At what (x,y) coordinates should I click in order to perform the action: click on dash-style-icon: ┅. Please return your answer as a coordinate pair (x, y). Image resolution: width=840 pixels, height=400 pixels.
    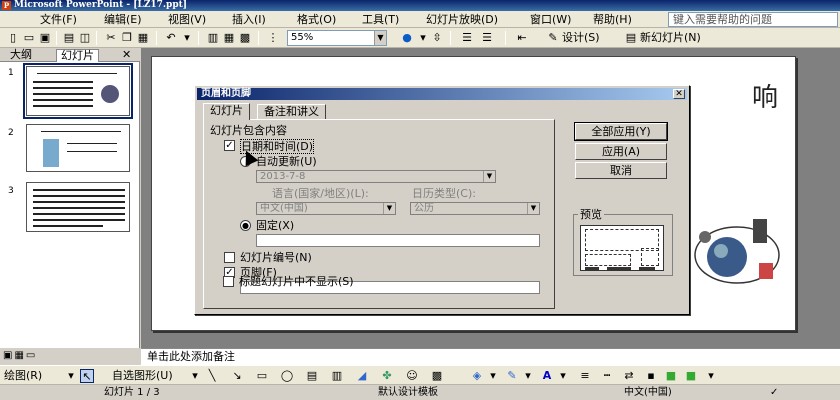
    Looking at the image, I should click on (607, 376).